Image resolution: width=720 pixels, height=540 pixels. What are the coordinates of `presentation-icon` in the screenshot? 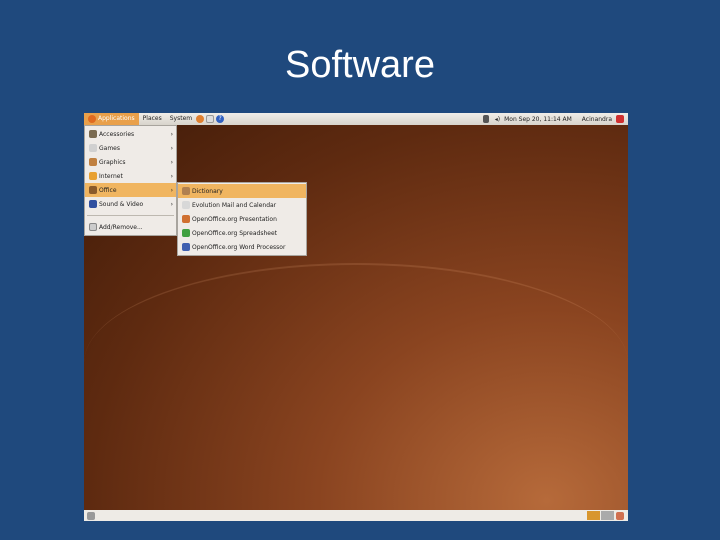 It's located at (186, 219).